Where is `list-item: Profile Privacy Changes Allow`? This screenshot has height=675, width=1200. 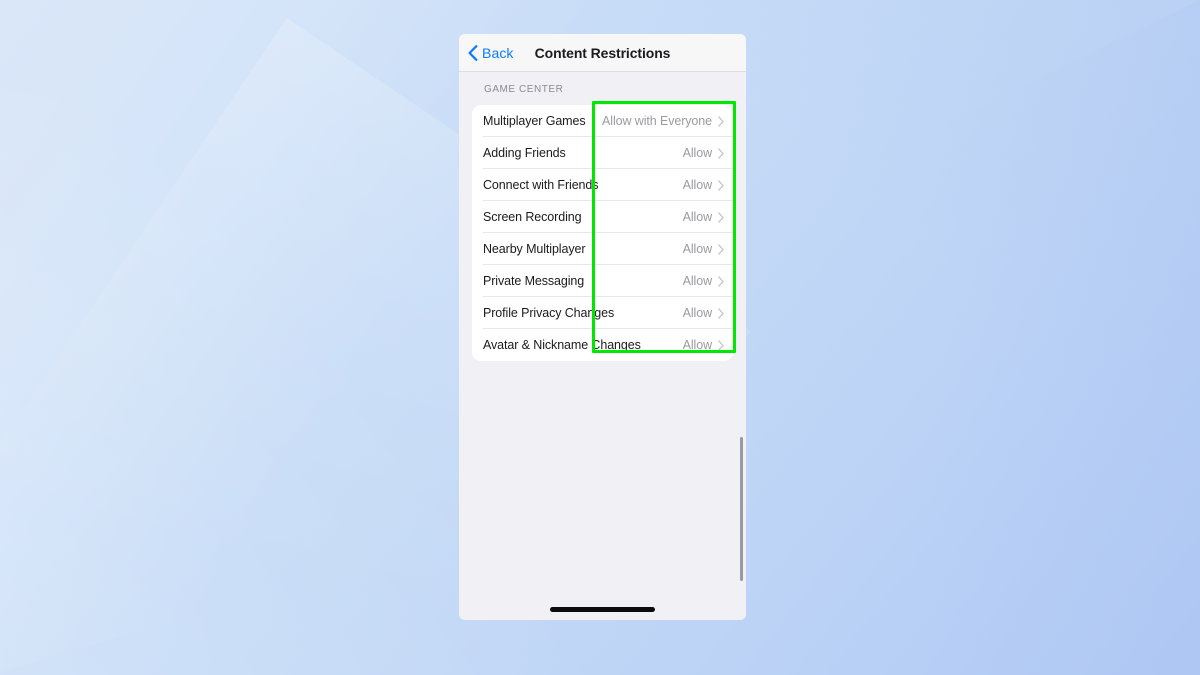
list-item: Profile Privacy Changes Allow is located at coordinates (602, 313).